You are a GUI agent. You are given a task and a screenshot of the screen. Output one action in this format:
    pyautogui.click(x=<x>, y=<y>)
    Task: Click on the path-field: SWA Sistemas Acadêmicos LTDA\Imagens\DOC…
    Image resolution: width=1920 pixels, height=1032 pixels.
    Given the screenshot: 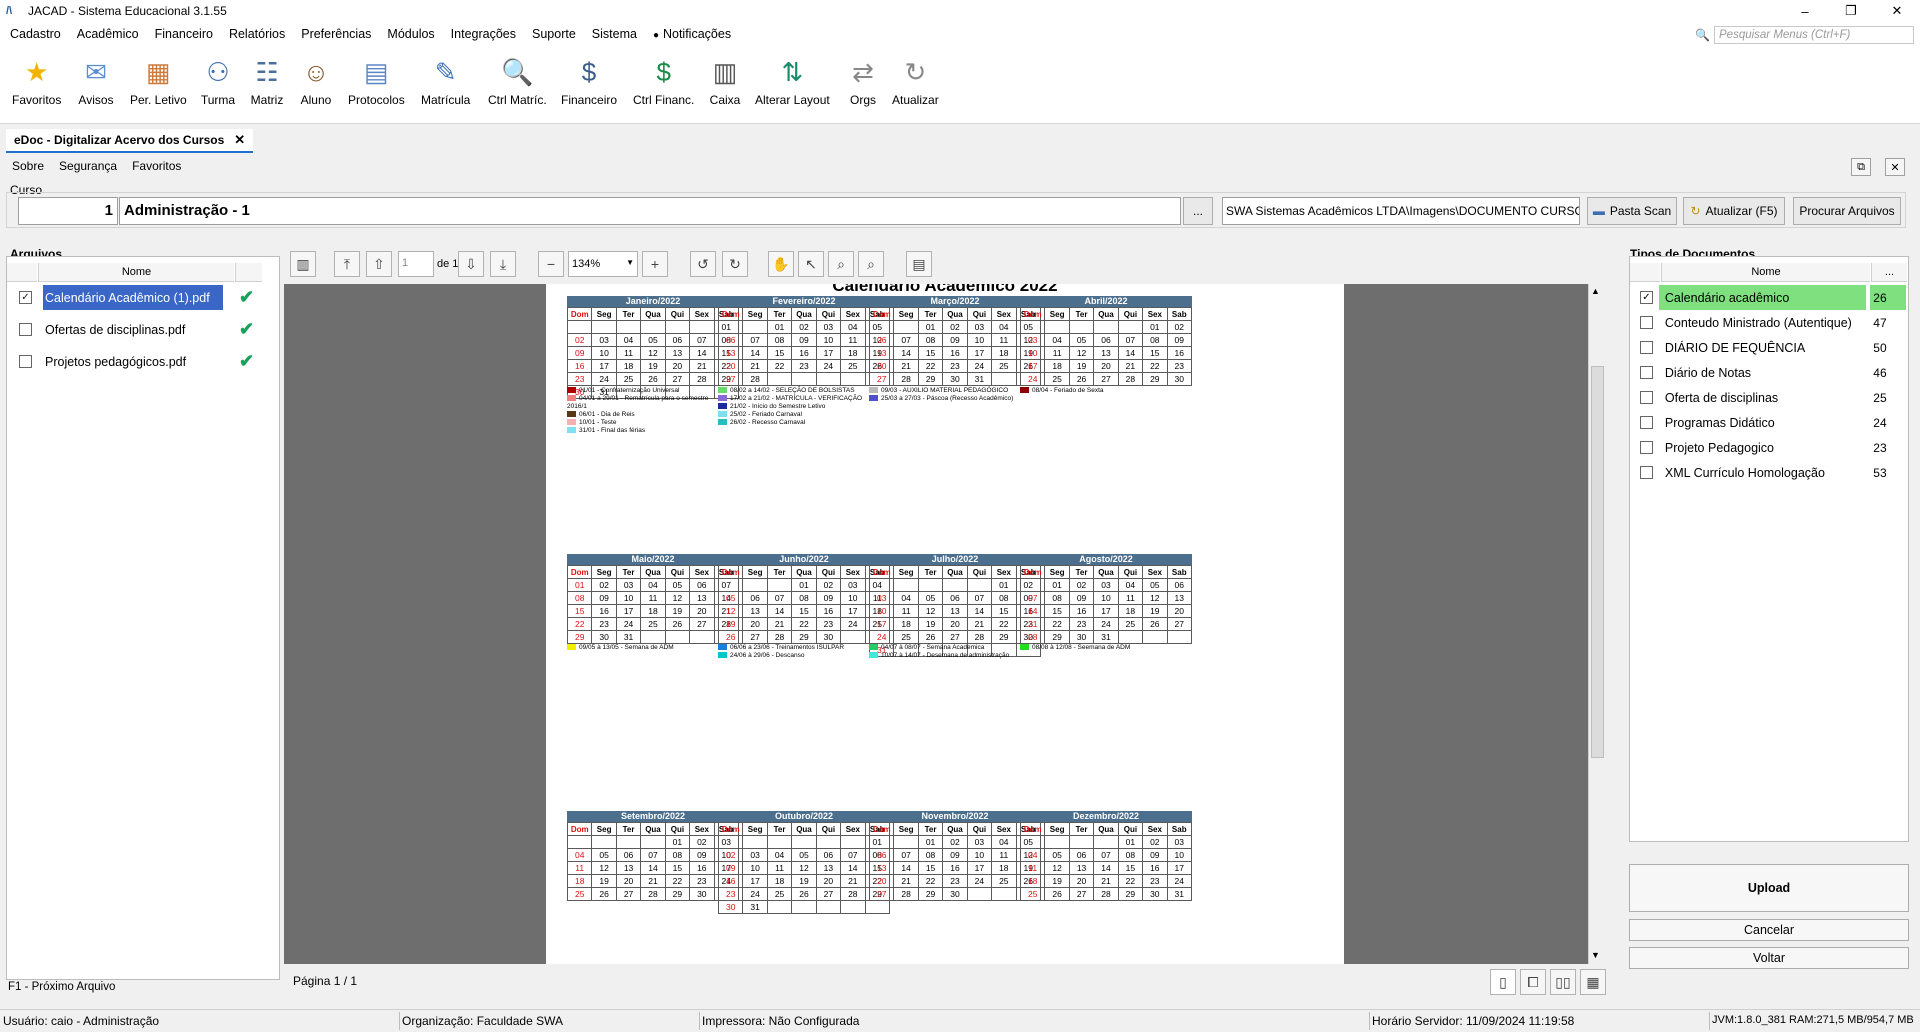 What is the action you would take?
    pyautogui.click(x=1401, y=211)
    